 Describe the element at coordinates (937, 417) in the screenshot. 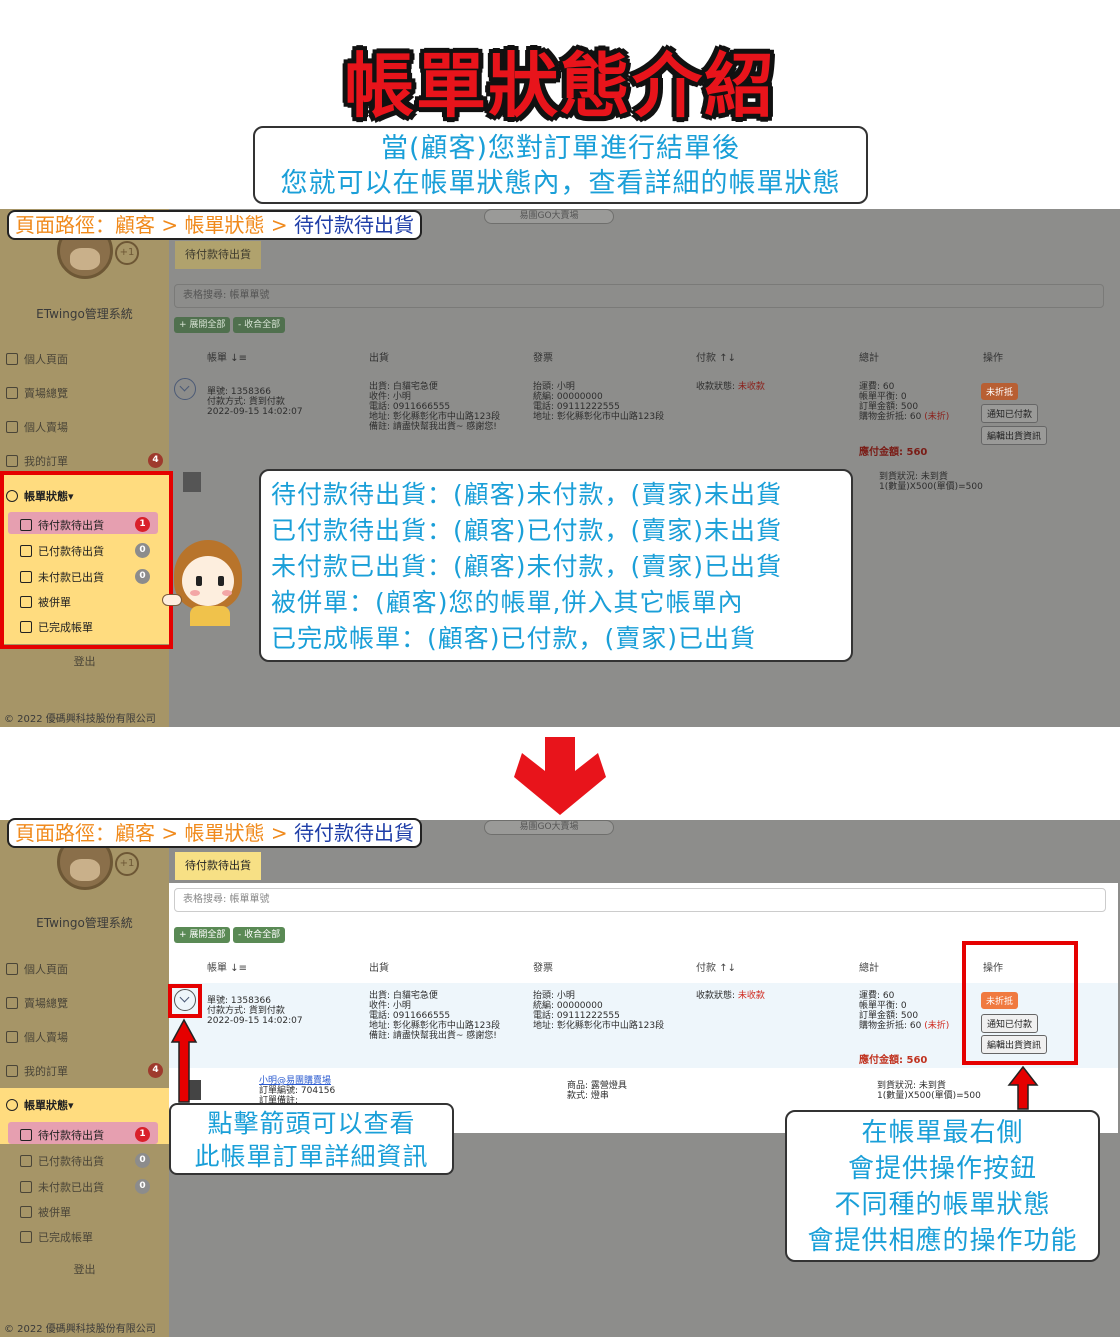

I see `discount-status: (未折)` at that location.